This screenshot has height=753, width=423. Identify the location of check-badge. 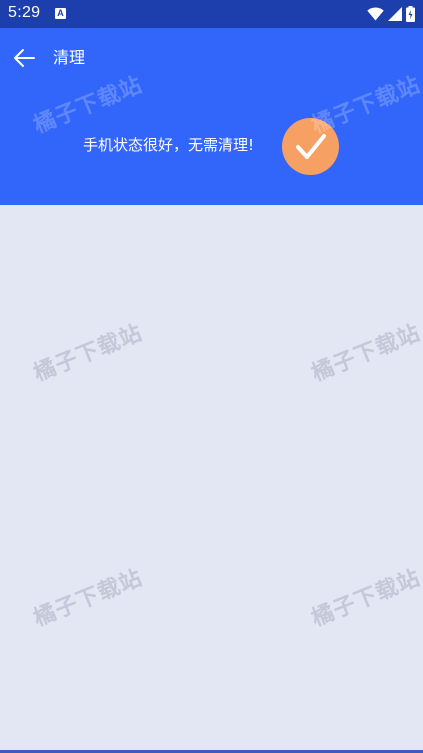
(310, 146).